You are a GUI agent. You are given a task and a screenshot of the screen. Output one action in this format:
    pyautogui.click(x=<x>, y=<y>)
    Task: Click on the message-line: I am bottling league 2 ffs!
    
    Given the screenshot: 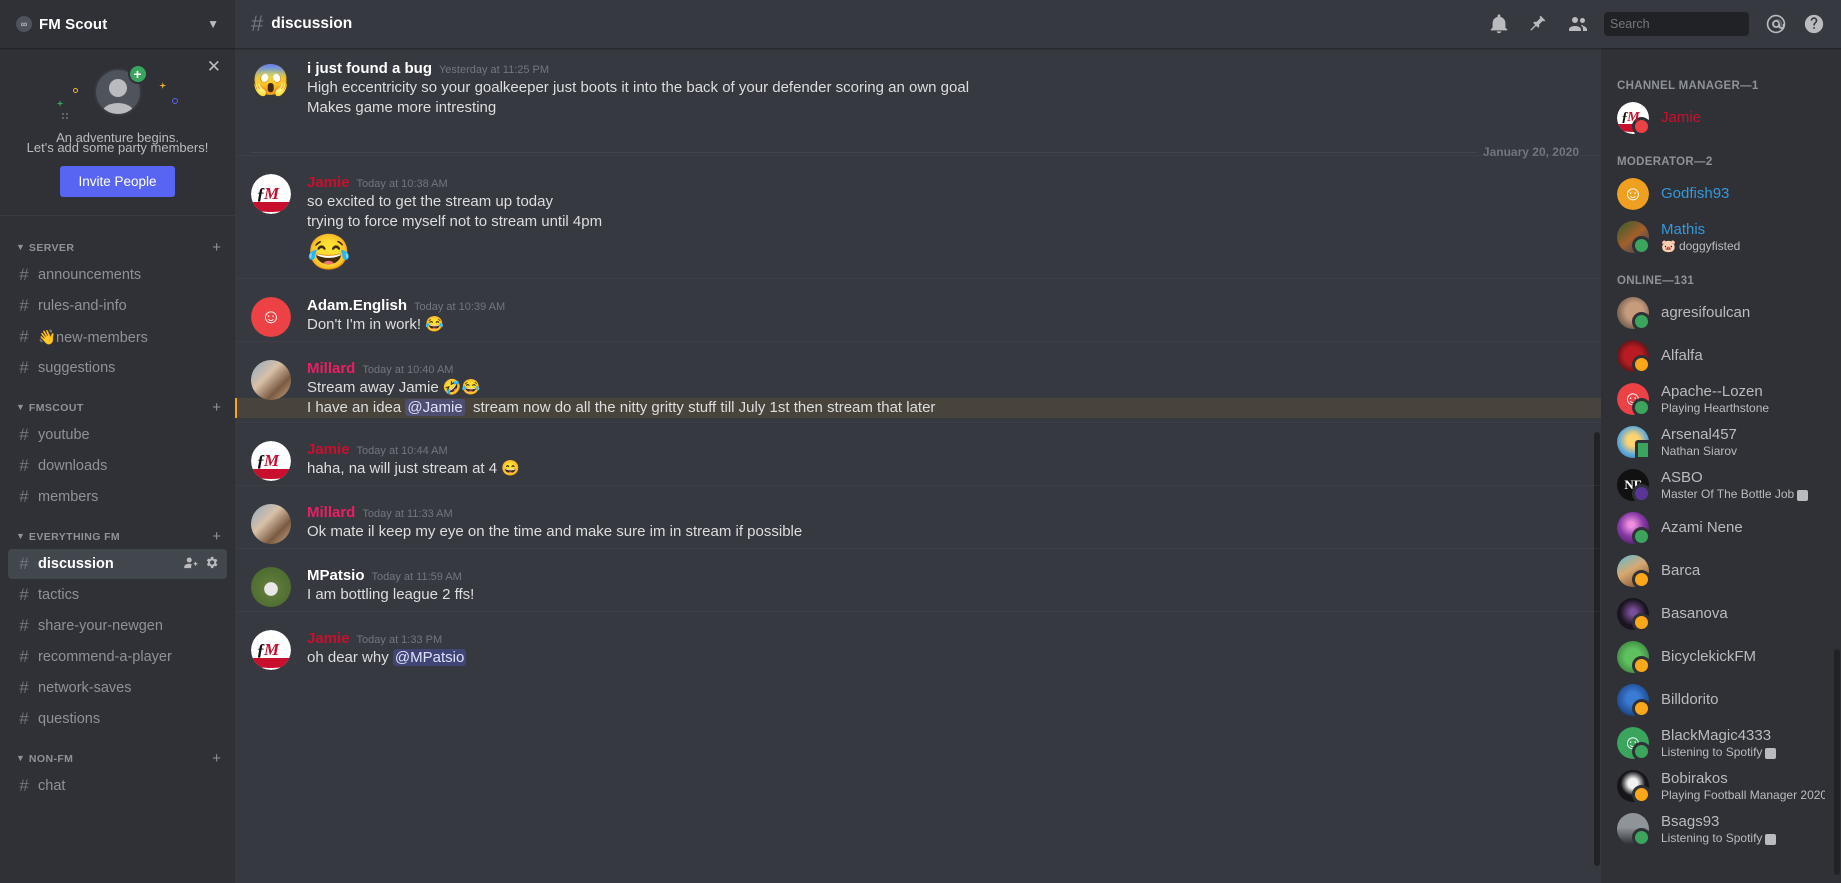 What is the action you would take?
    pyautogui.click(x=391, y=594)
    